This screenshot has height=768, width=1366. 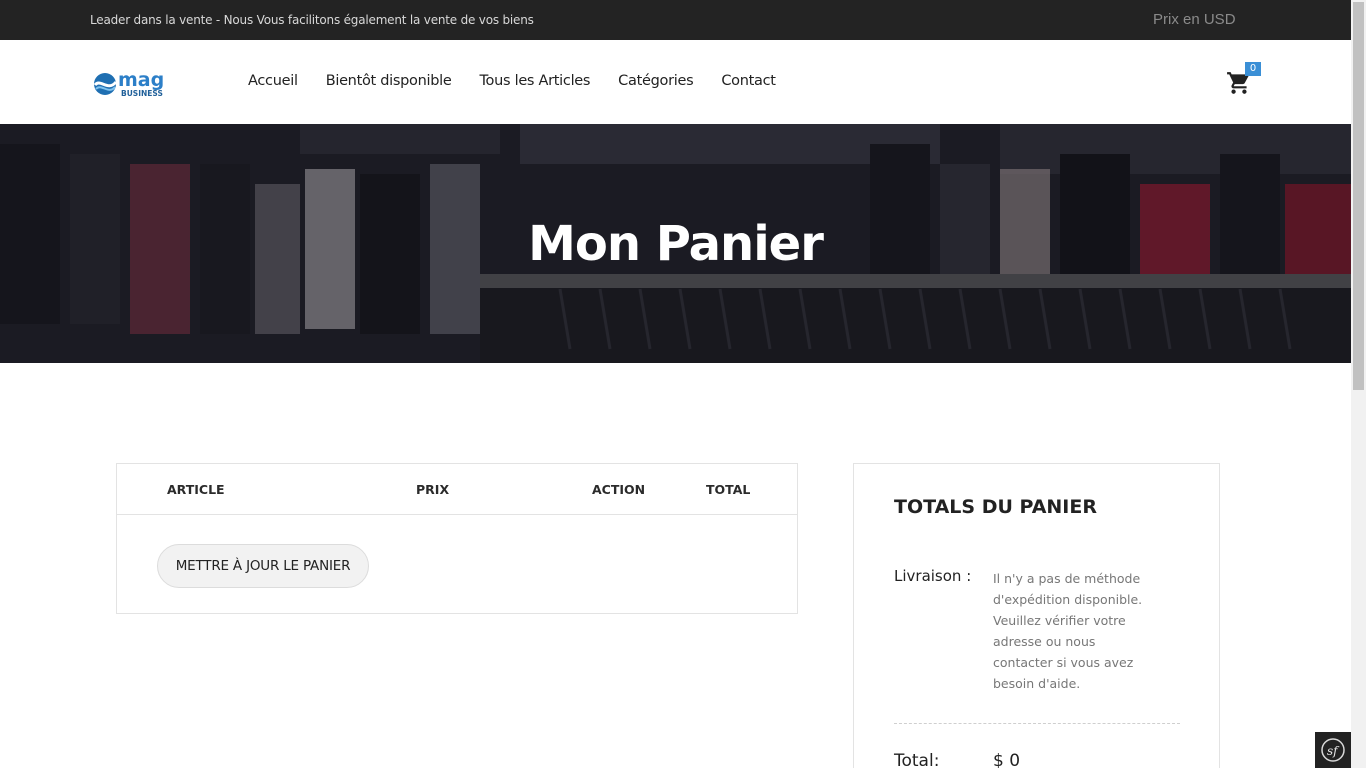 I want to click on nav-item-tous-les-articles: Tous les Articles, so click(x=534, y=81).